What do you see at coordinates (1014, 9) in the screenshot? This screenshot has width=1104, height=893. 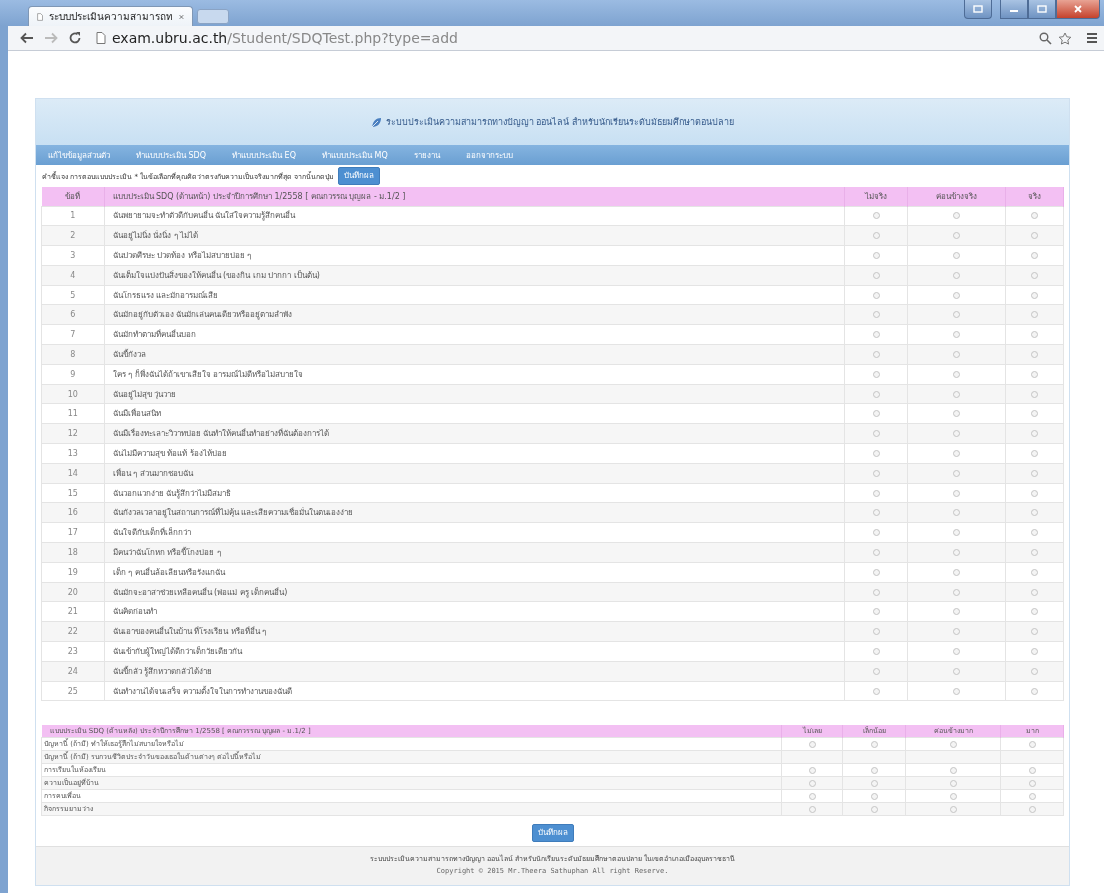 I see `minimize-button` at bounding box center [1014, 9].